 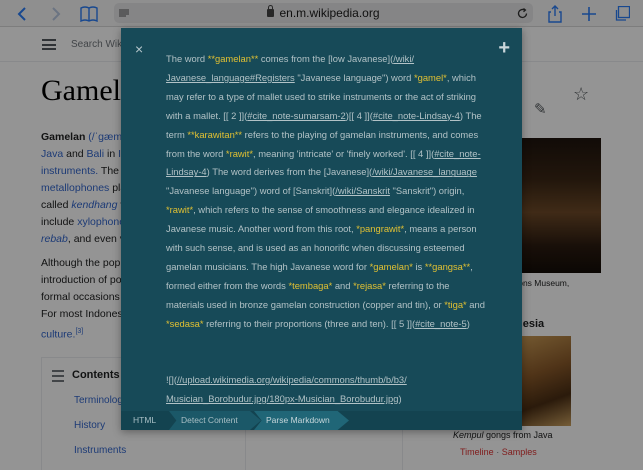 What do you see at coordinates (147, 420) in the screenshot?
I see `breadcrumb-html: HTML` at bounding box center [147, 420].